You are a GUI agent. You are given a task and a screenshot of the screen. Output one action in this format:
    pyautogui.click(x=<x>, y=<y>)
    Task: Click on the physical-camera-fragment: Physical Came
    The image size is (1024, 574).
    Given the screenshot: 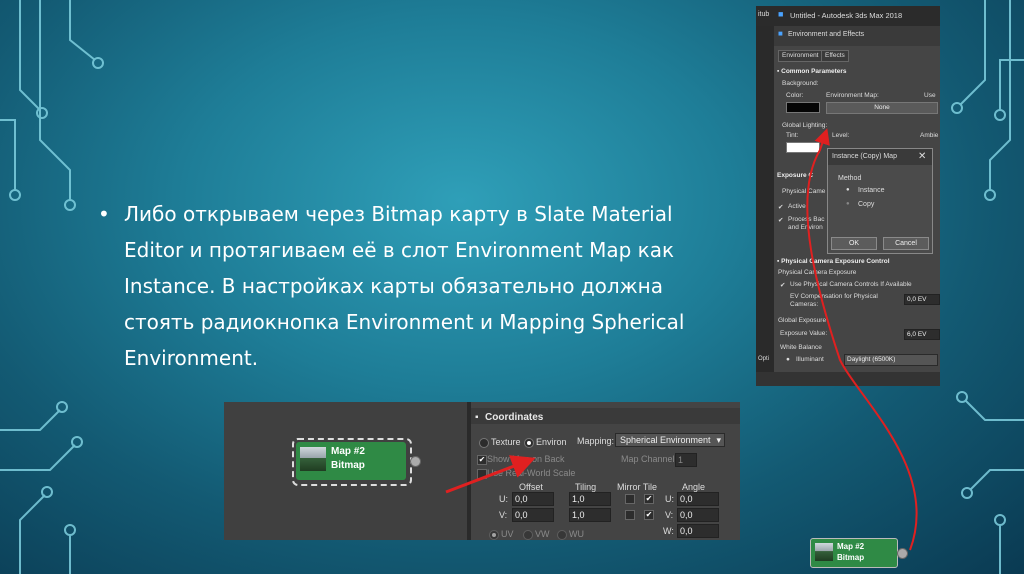 What is the action you would take?
    pyautogui.click(x=804, y=191)
    